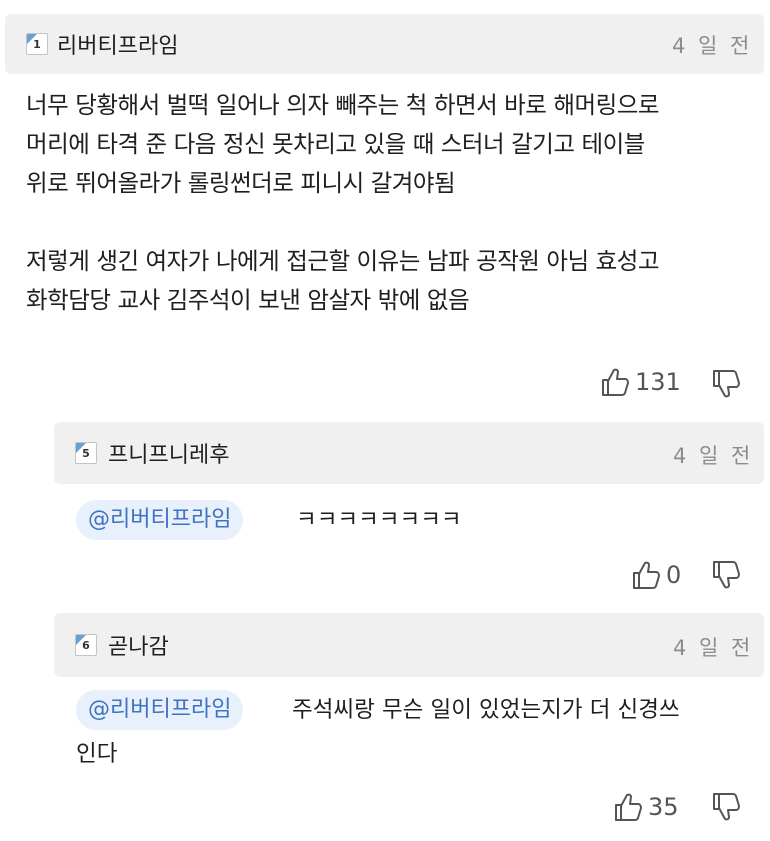 This screenshot has width=770, height=841. Describe the element at coordinates (384, 44) in the screenshot. I see `comment-header: 1 리버티프라임 4 일 전` at that location.